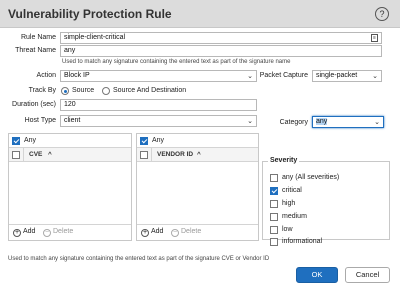 Image resolution: width=400 pixels, height=297 pixels. I want to click on host-type-select: client ⌄, so click(158, 121).